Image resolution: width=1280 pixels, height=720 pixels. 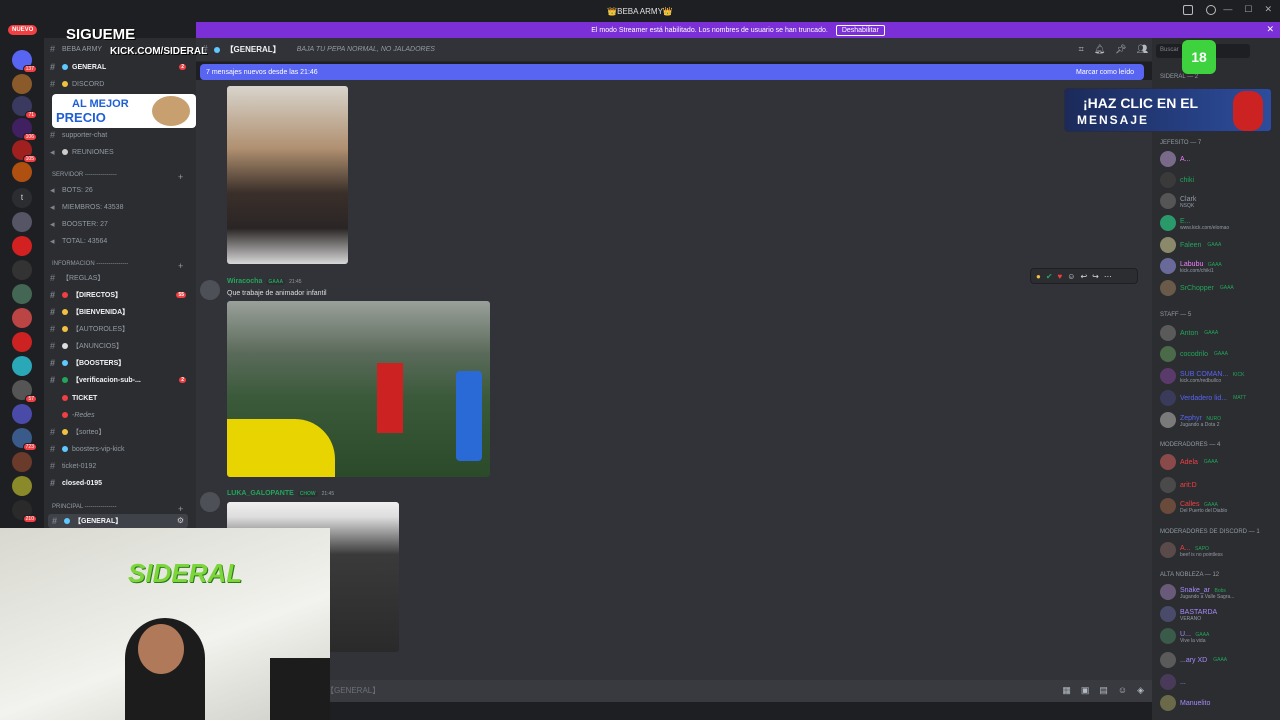 I want to click on maximize-icon: ☐, so click(x=1248, y=9).